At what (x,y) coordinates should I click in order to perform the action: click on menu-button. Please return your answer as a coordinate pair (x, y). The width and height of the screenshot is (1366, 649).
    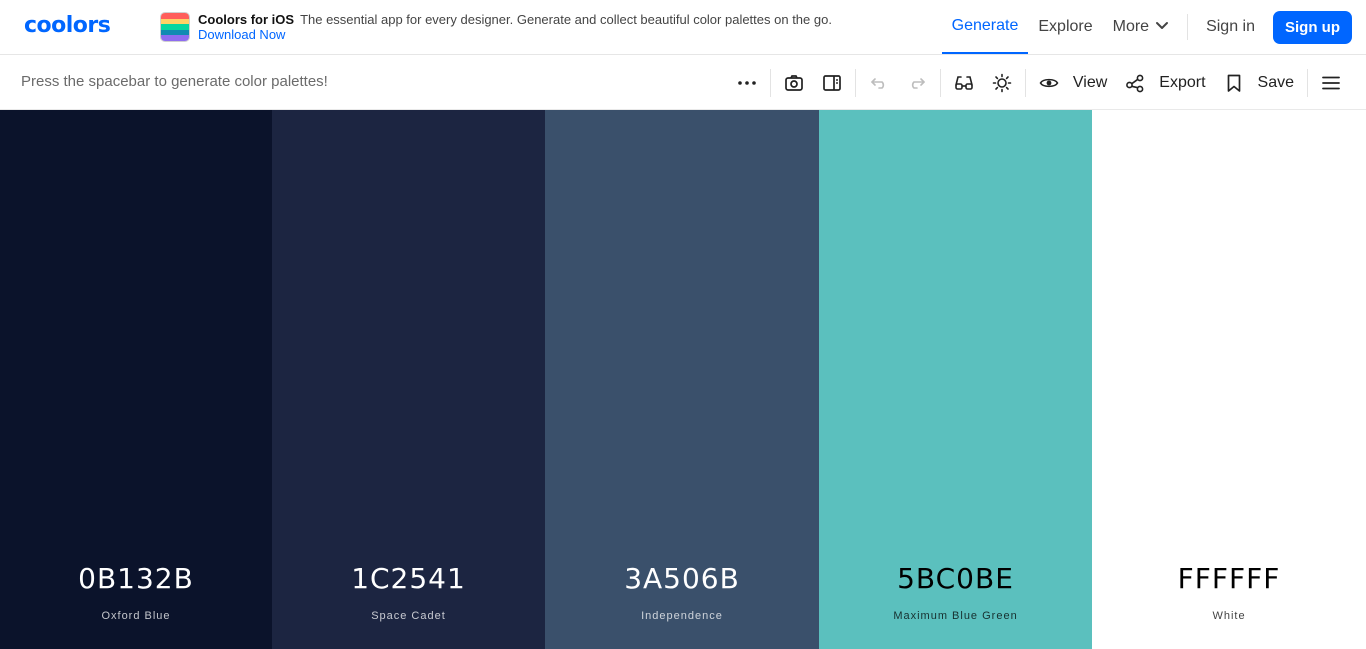
    Looking at the image, I should click on (1331, 82).